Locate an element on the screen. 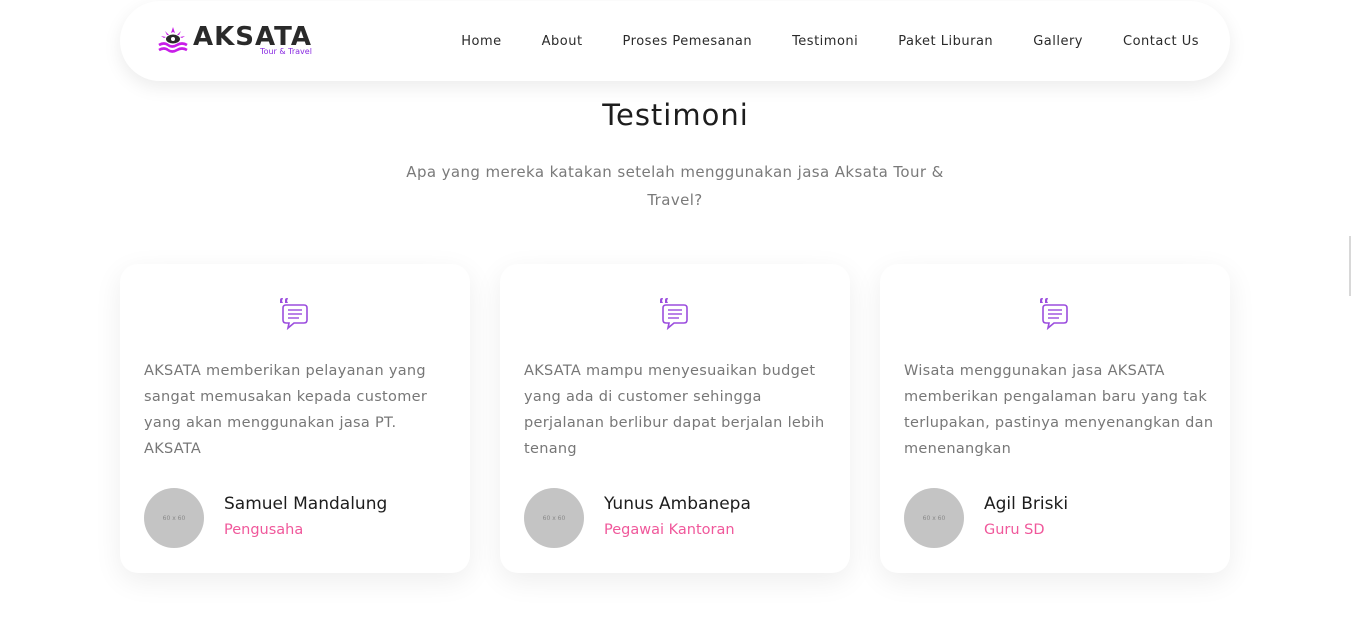 The image size is (1351, 623). nav-gallery: Gallery is located at coordinates (1058, 41).